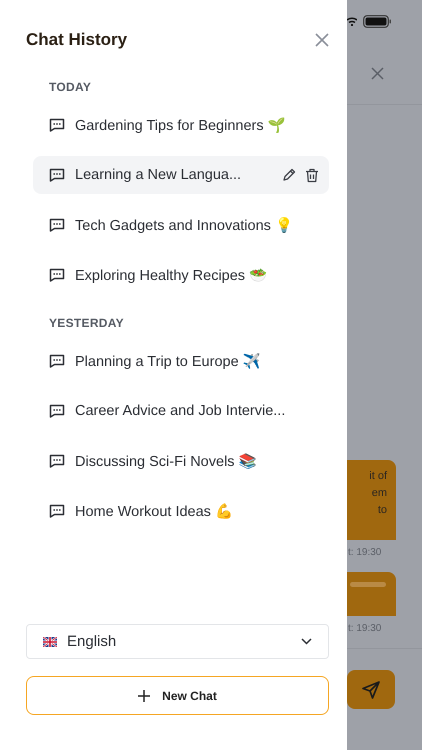 This screenshot has height=750, width=422. I want to click on drawer-title: Chat History, so click(77, 40).